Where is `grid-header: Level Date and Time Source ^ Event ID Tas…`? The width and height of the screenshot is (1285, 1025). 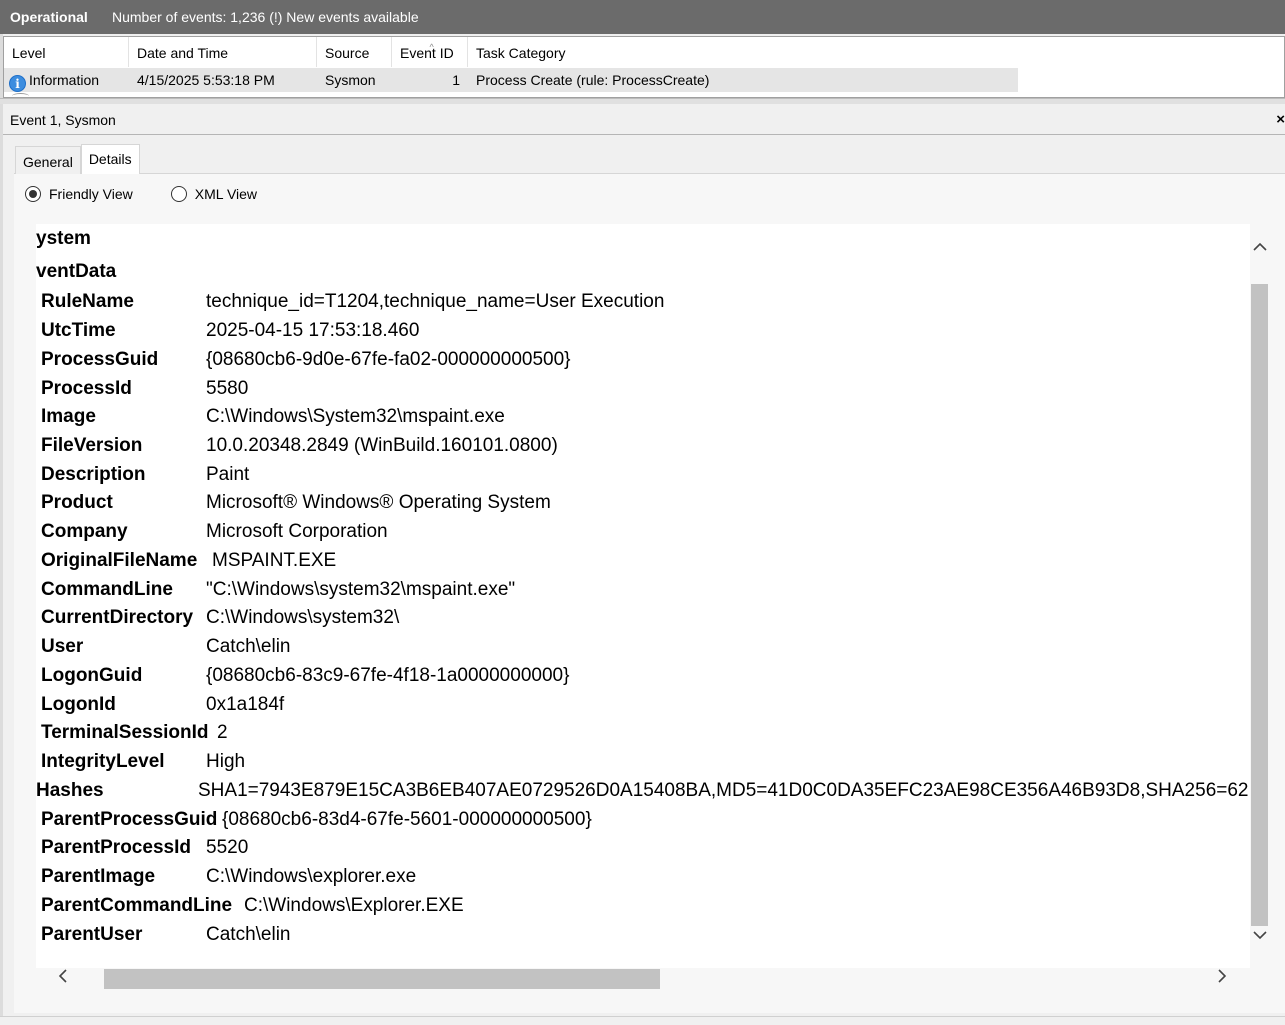 grid-header: Level Date and Time Source ^ Event ID Tas… is located at coordinates (511, 52).